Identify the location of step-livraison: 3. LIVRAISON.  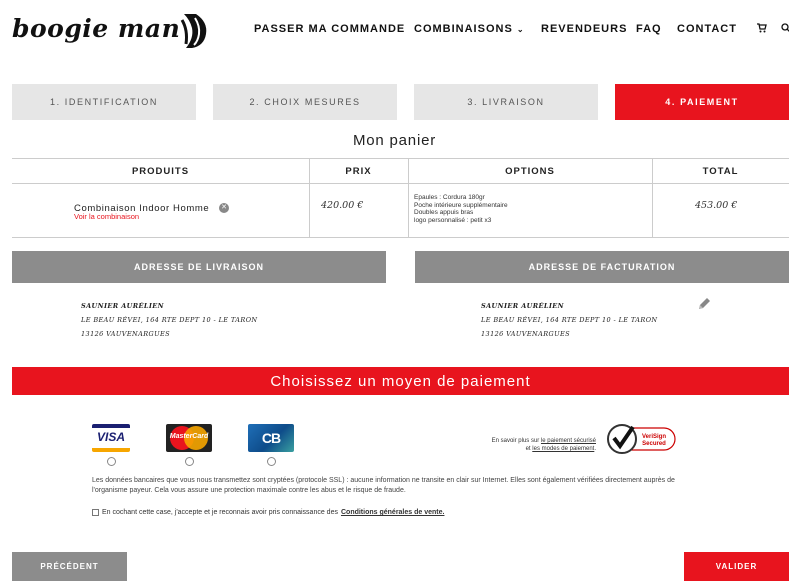
(506, 102).